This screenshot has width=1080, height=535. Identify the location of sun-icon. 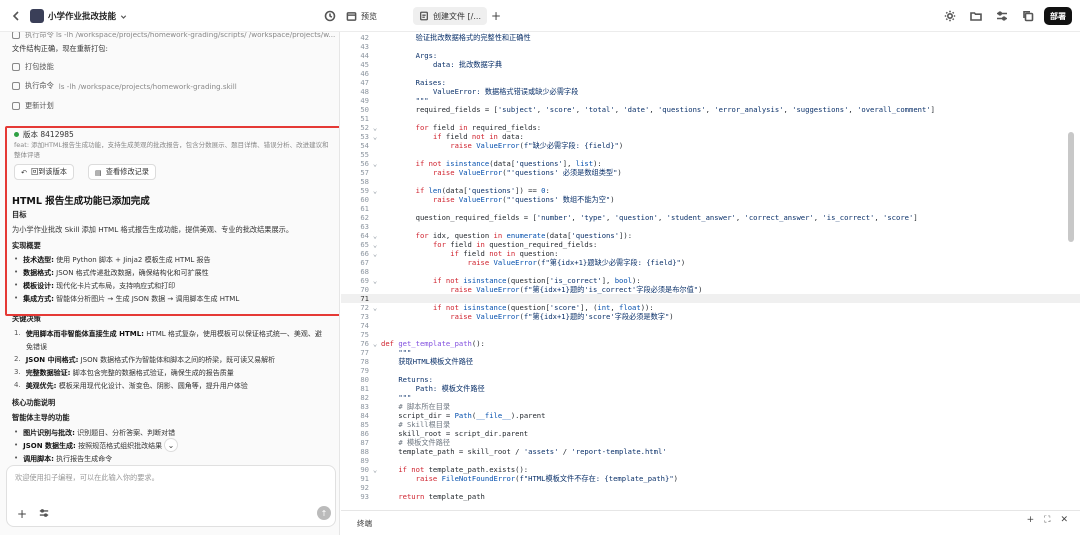
(950, 16).